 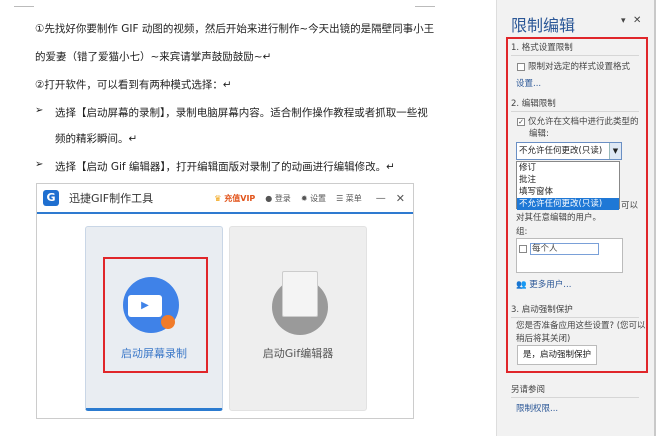 I want to click on edit-restrict-label: 编辑:, so click(x=539, y=134).